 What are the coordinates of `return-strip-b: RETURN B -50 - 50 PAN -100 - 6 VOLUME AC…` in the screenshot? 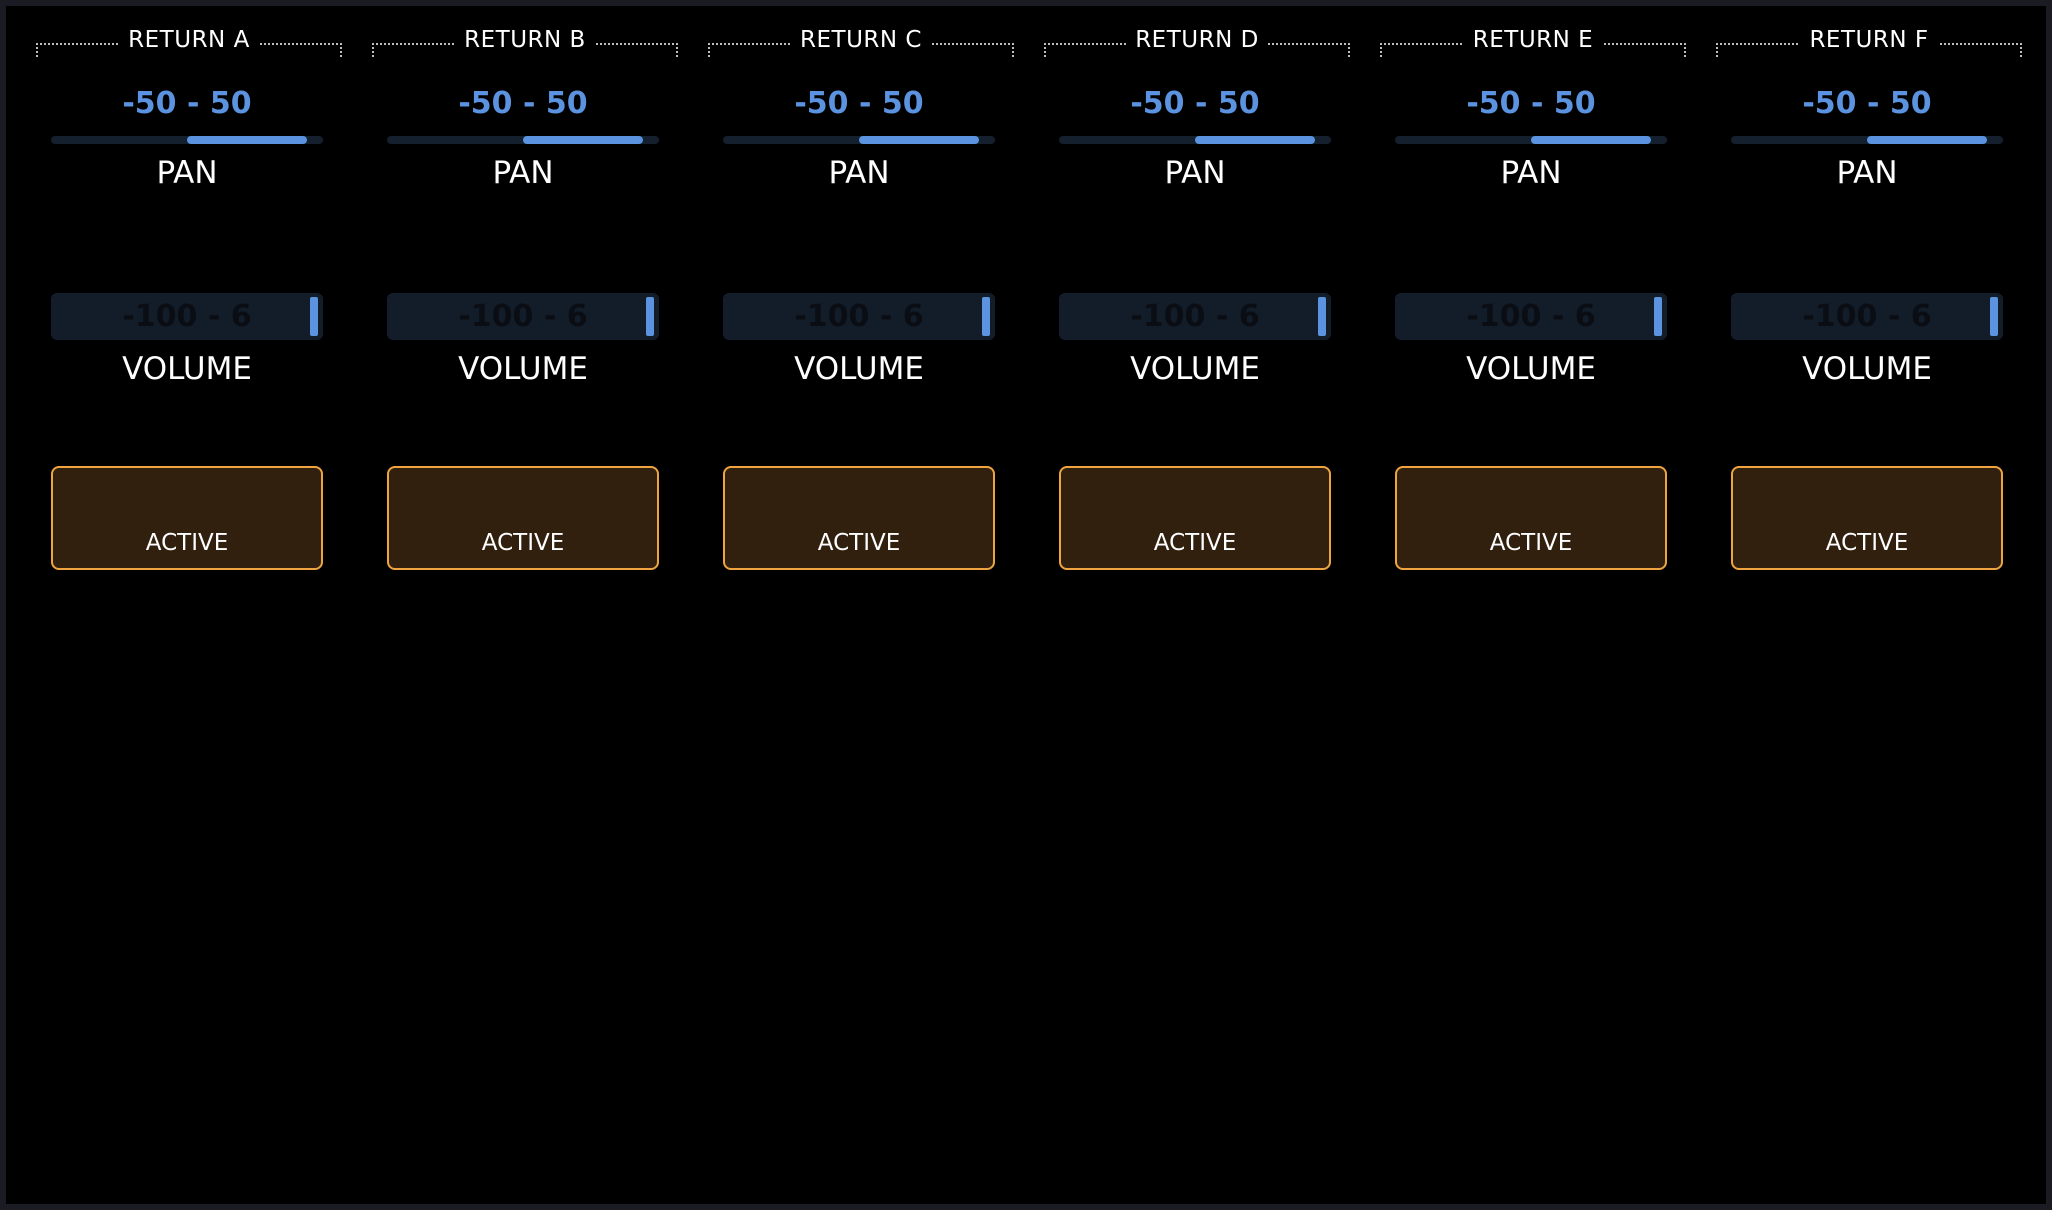 It's located at (540, 306).